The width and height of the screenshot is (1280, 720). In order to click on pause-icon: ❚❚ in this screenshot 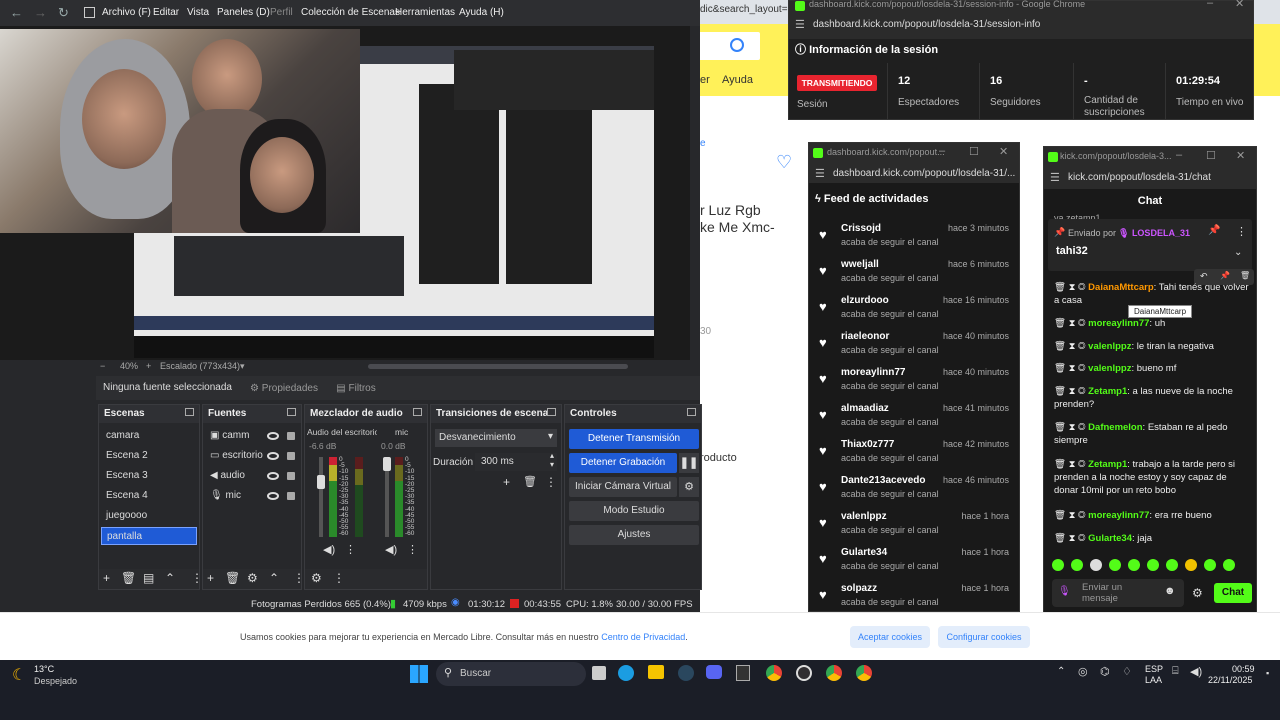, I will do `click(689, 463)`.